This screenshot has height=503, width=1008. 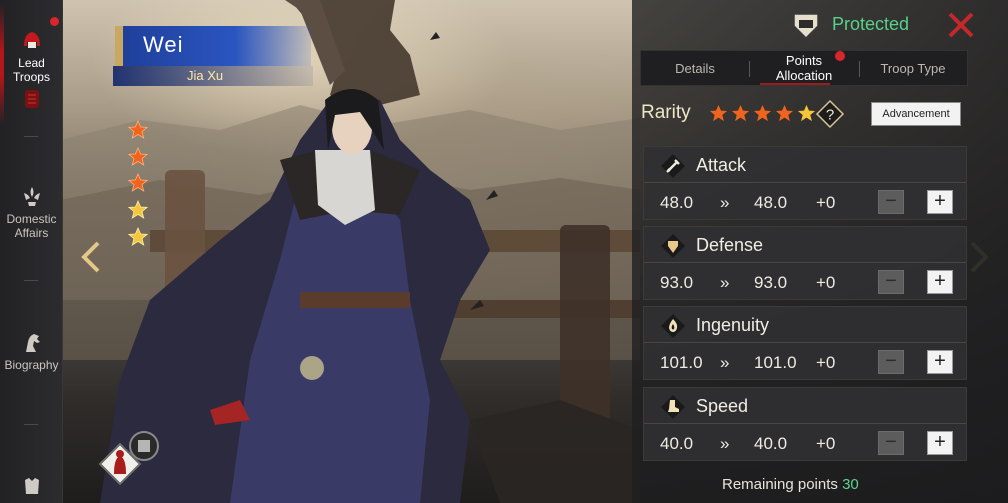 I want to click on sword-icon, so click(x=673, y=166).